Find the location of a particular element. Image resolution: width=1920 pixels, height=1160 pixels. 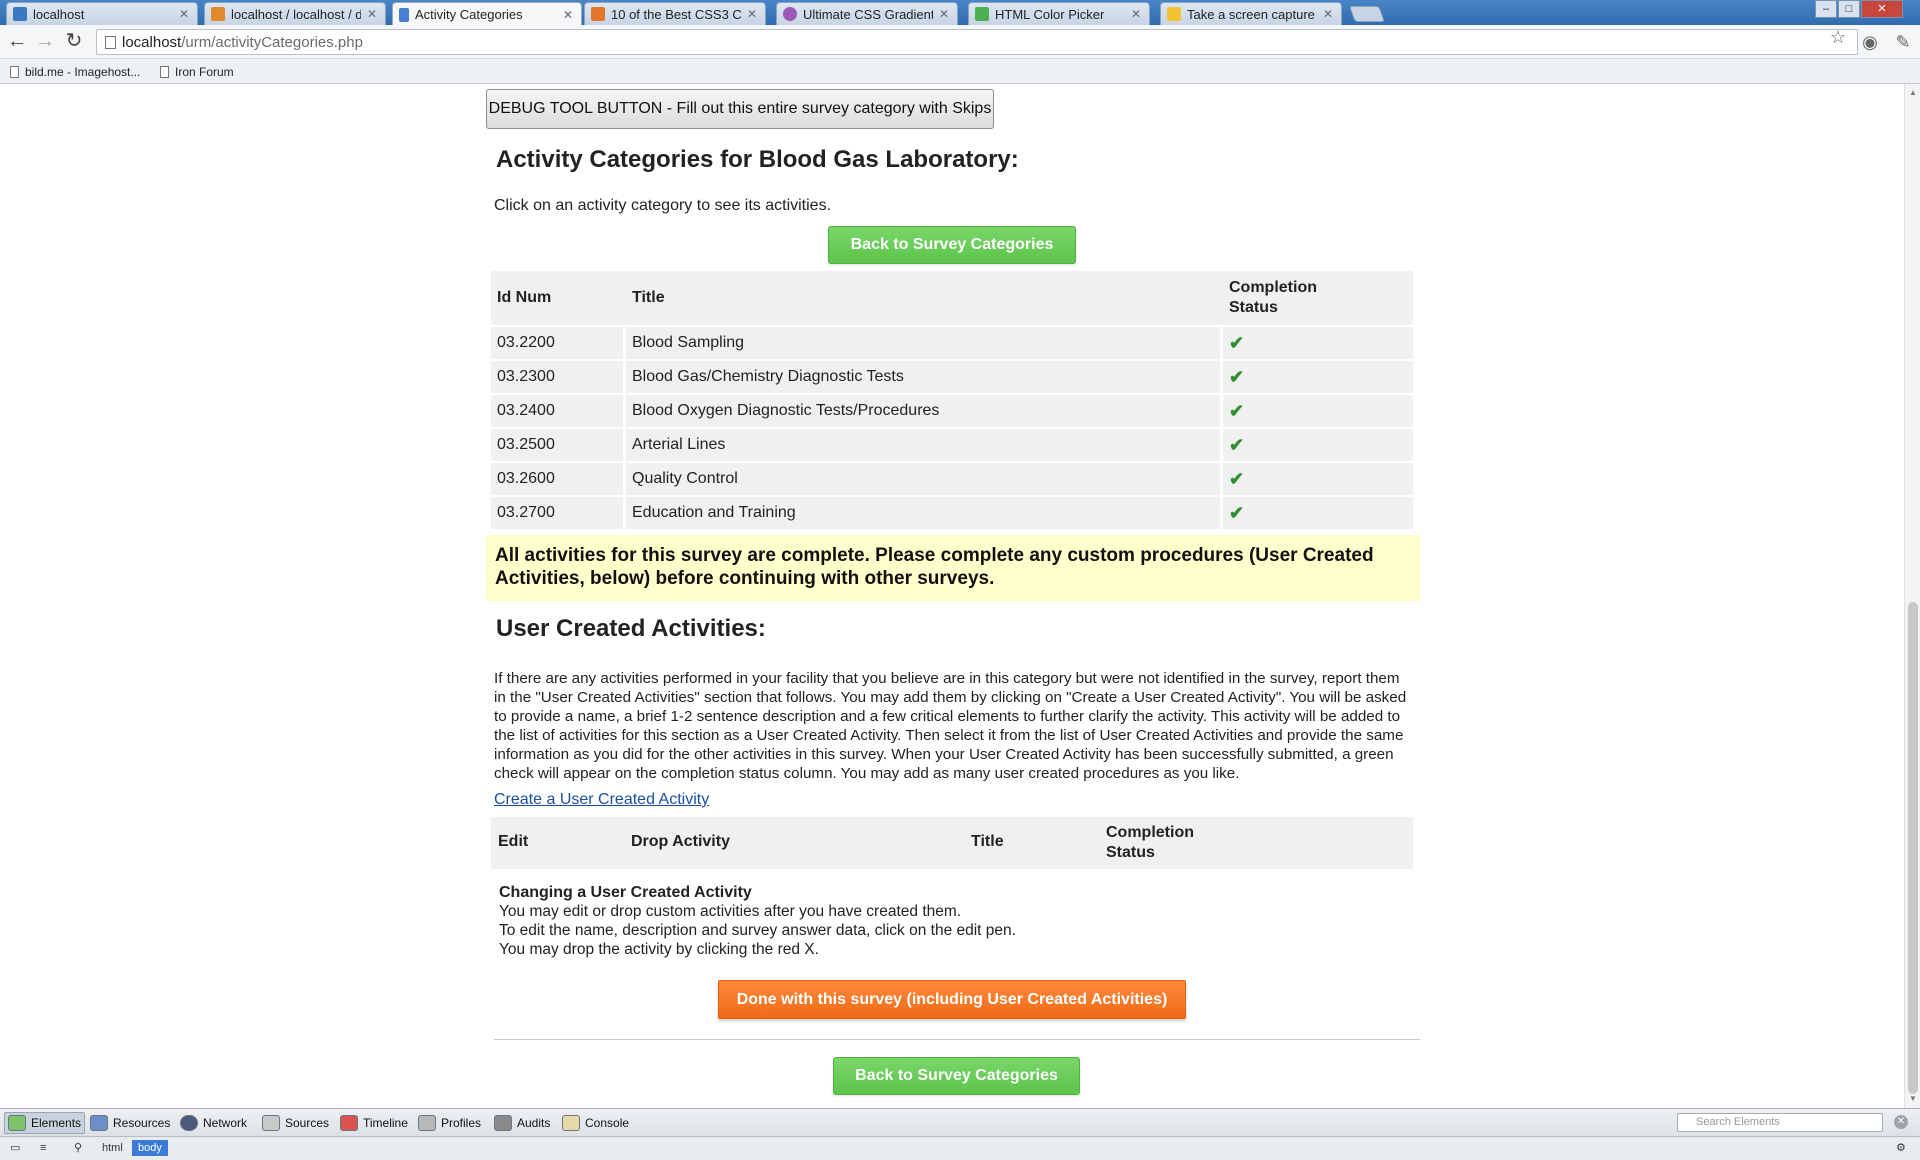

devtools-tab-audits: Audits is located at coordinates (522, 1123).